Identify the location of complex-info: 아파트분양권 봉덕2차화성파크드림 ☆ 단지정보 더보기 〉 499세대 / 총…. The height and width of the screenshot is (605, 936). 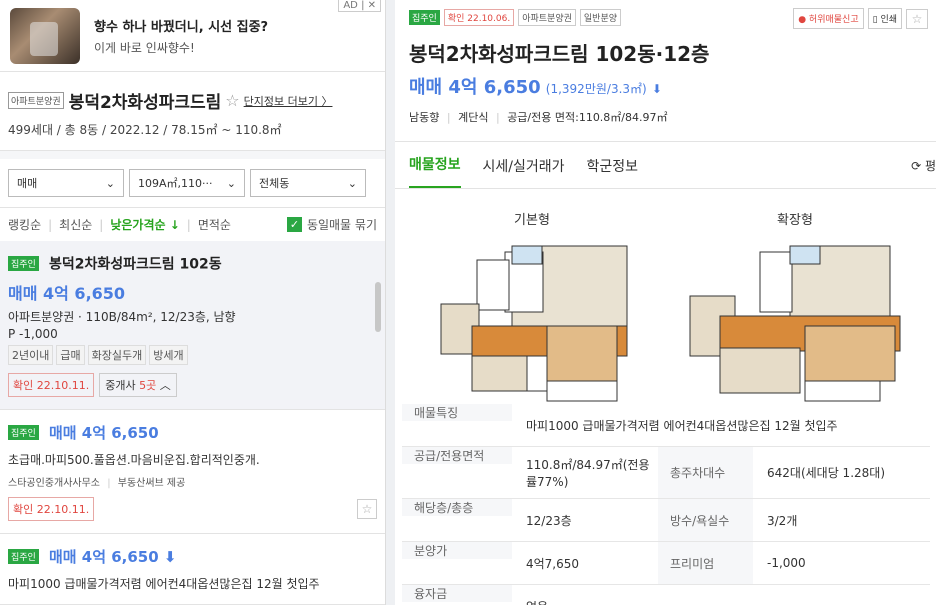
(192, 111).